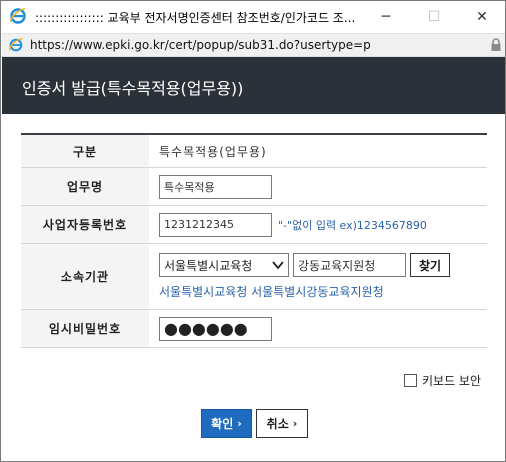  What do you see at coordinates (271, 292) in the screenshot?
I see `selected-org-text: 서울특별시교육청 서울특별시강동교육지원청` at bounding box center [271, 292].